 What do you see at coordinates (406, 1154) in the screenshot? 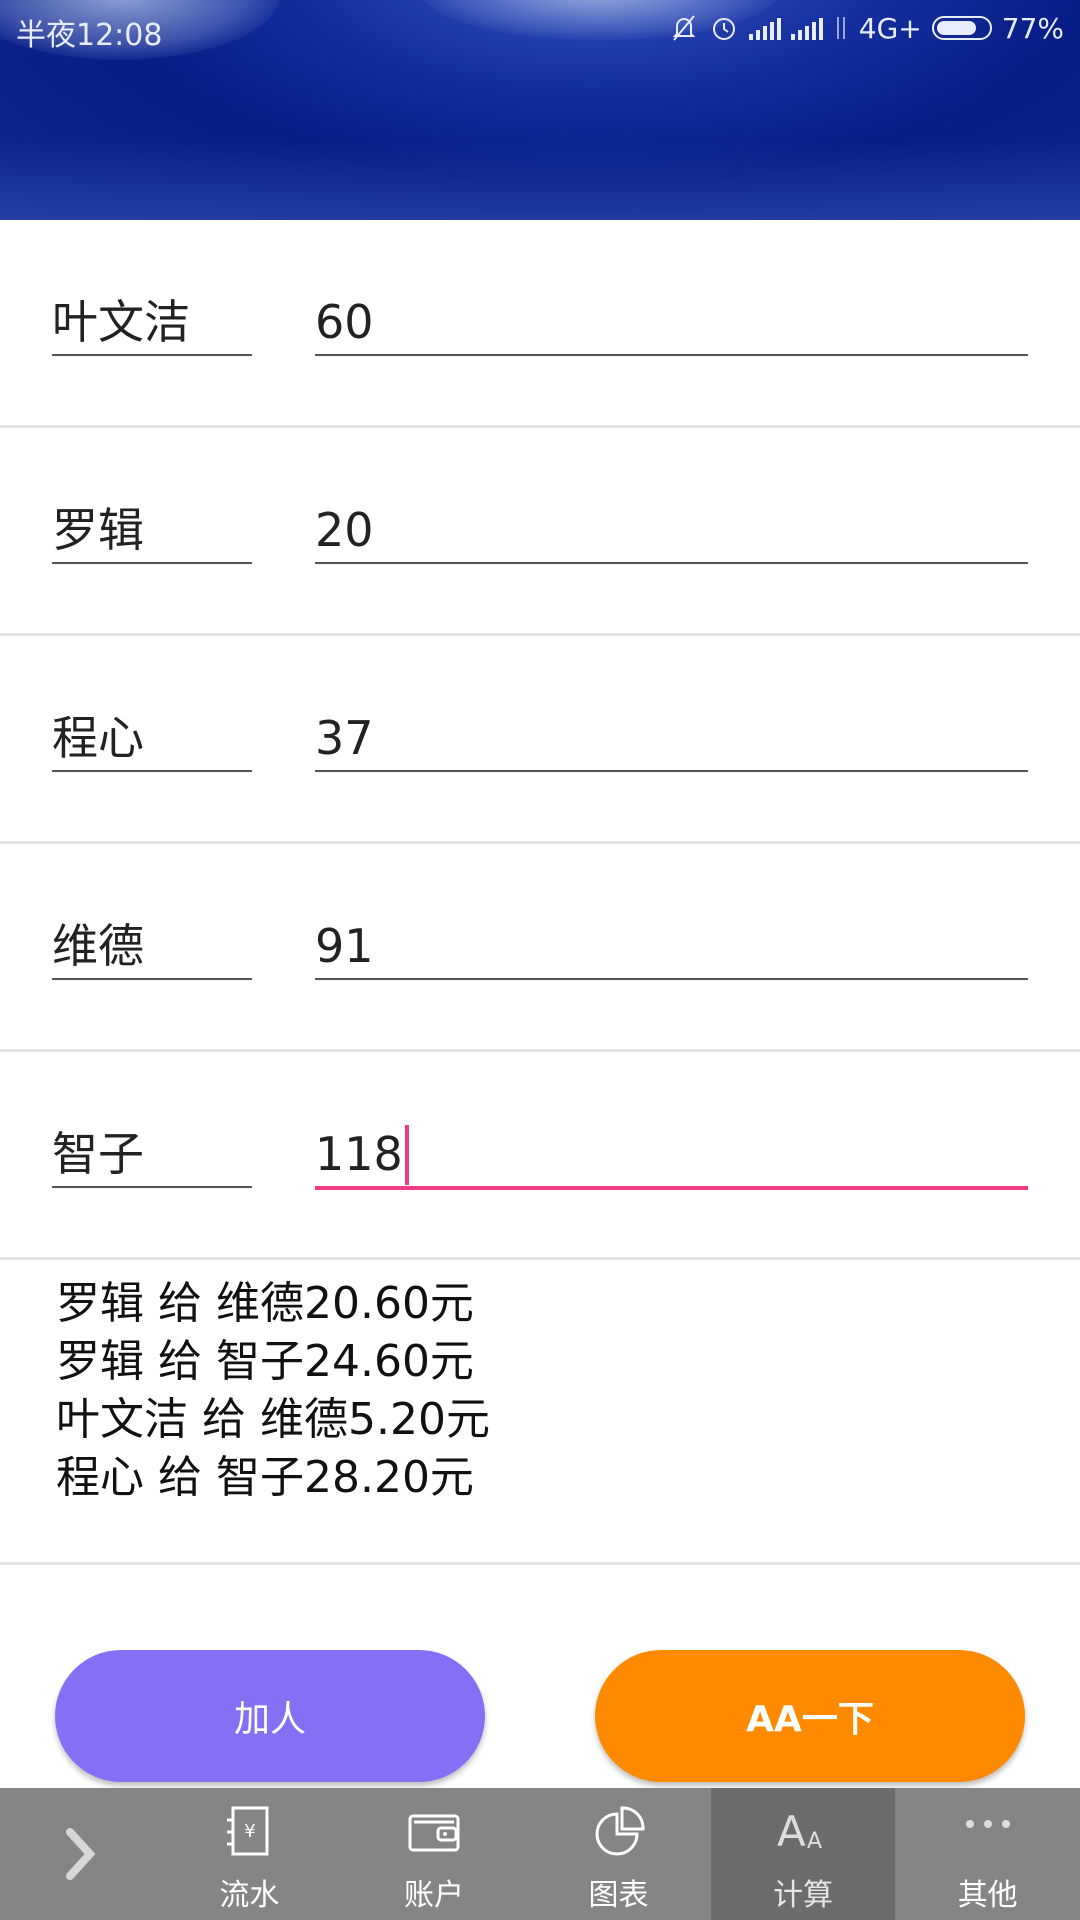
I see `text-caret` at bounding box center [406, 1154].